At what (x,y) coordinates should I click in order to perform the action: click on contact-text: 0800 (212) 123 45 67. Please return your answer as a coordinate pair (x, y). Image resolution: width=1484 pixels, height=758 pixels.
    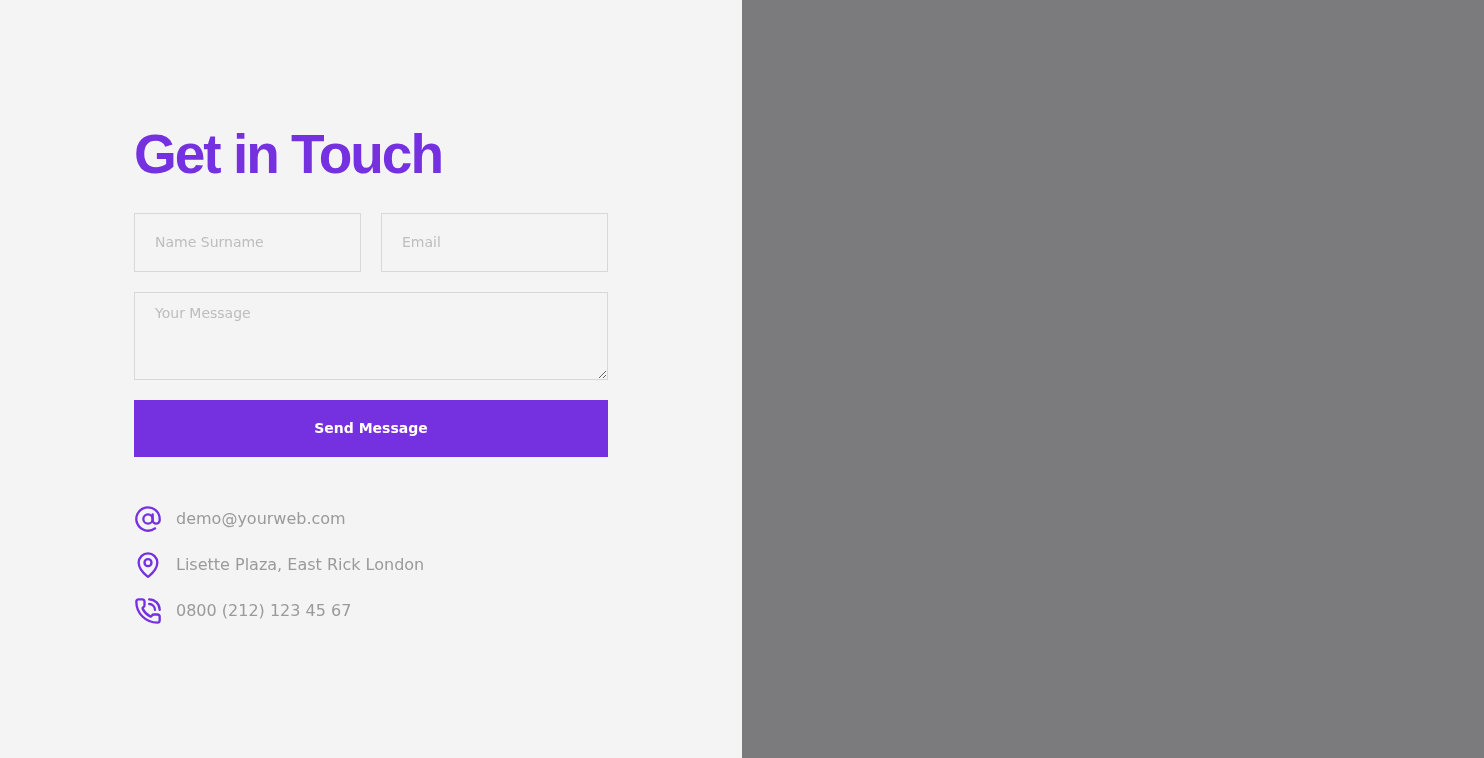
    Looking at the image, I should click on (264, 610).